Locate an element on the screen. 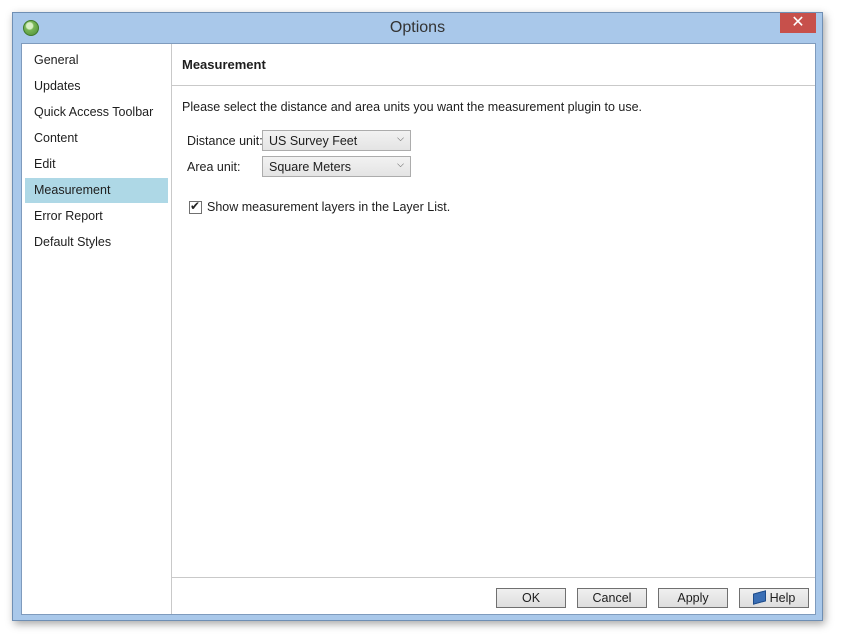 Image resolution: width=842 pixels, height=642 pixels. title-bar: Options ✕ is located at coordinates (417, 28).